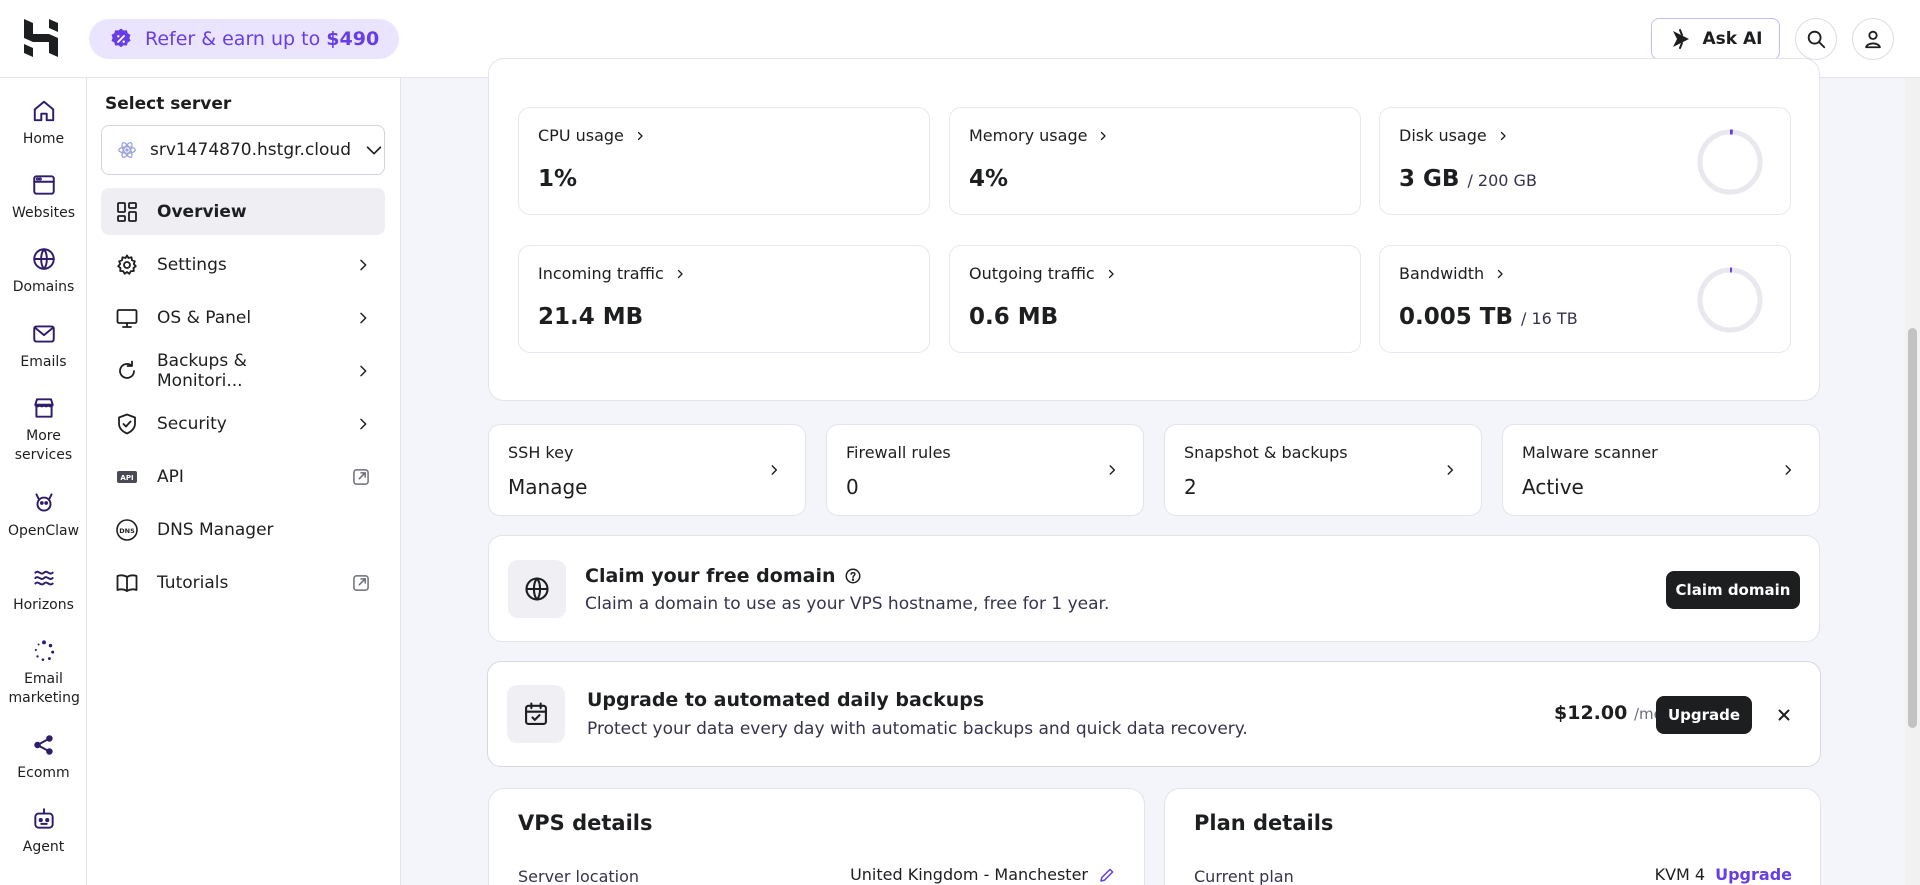 Image resolution: width=1920 pixels, height=885 pixels. I want to click on stat-value: 1%, so click(558, 179).